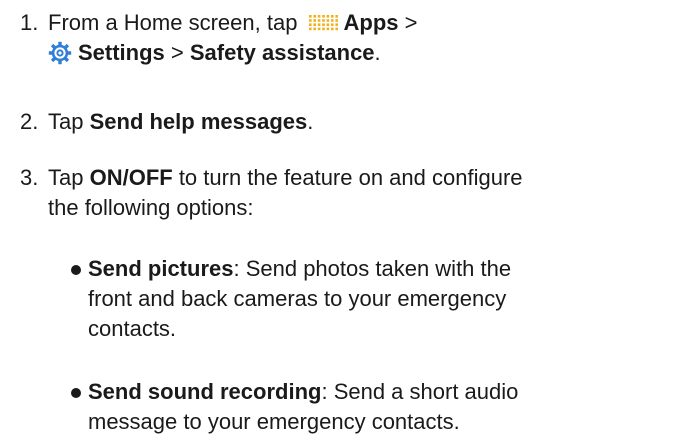 This screenshot has height=442, width=699. Describe the element at coordinates (310, 121) in the screenshot. I see `step-2-end: .` at that location.